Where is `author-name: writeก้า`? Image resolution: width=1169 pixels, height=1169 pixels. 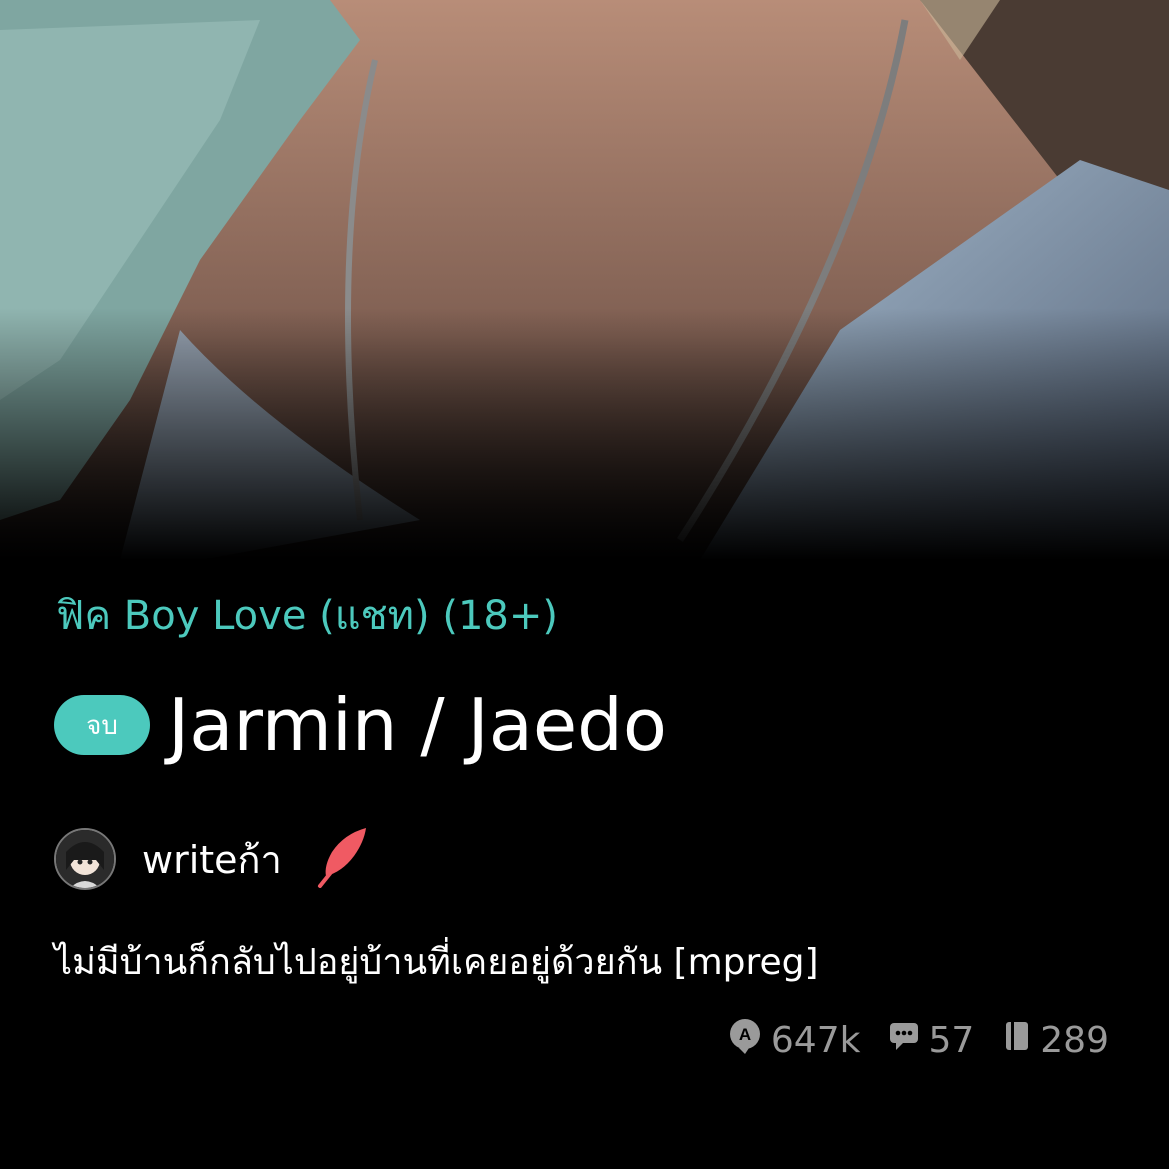 author-name: writeก้า is located at coordinates (212, 859).